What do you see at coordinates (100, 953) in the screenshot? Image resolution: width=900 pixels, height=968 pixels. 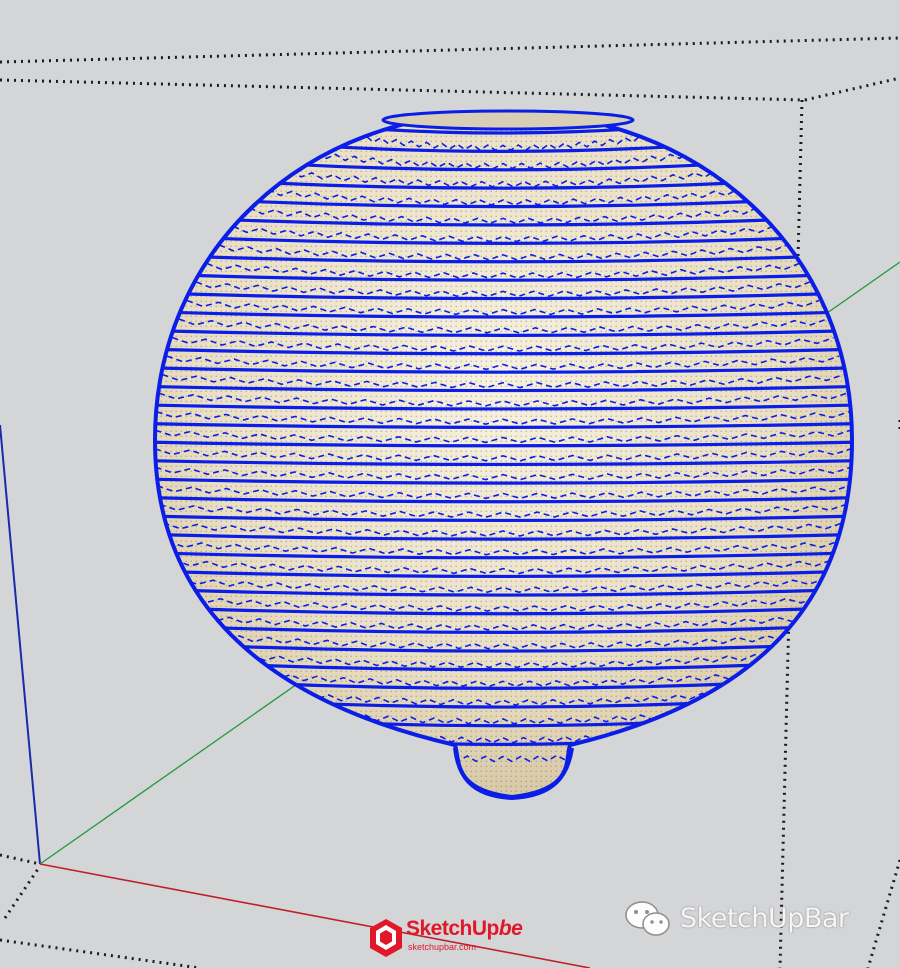 I see `bbox-bottom-front` at bounding box center [100, 953].